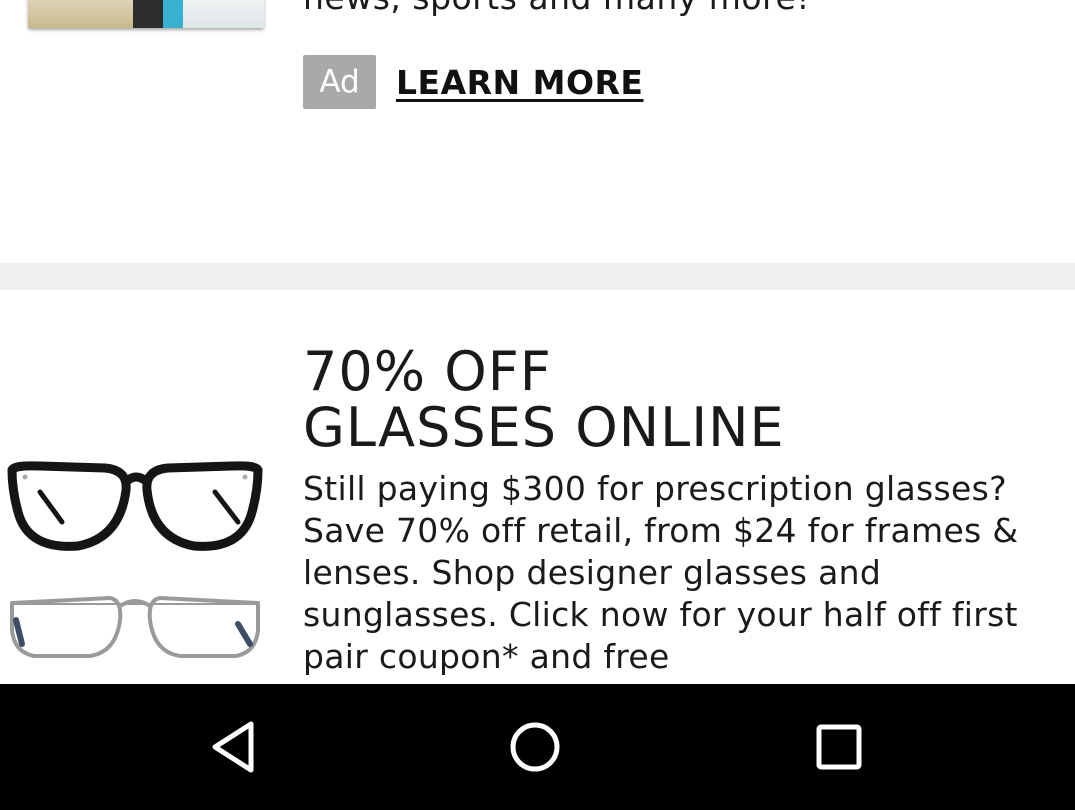  What do you see at coordinates (135, 550) in the screenshot?
I see `eyeglasses-icon` at bounding box center [135, 550].